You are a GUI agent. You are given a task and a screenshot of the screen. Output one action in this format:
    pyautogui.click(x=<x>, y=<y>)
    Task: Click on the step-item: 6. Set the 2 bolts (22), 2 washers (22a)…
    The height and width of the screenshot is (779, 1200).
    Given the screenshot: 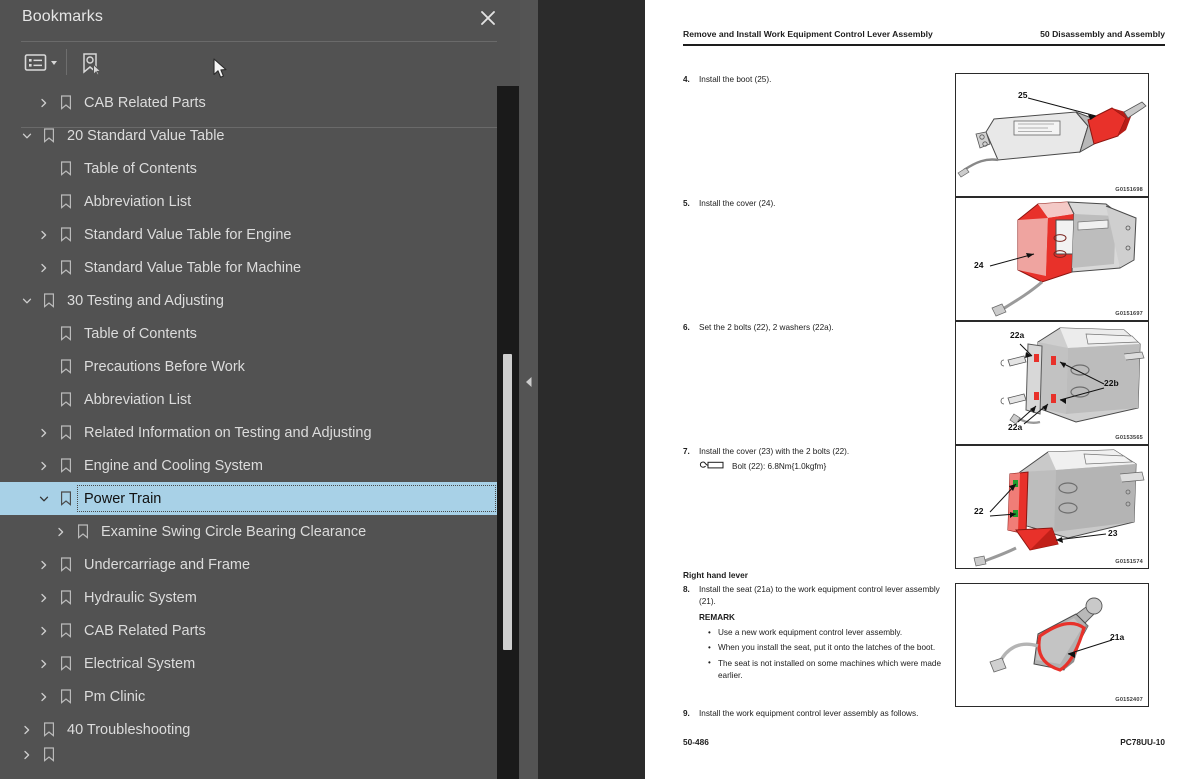 What is the action you would take?
    pyautogui.click(x=813, y=328)
    